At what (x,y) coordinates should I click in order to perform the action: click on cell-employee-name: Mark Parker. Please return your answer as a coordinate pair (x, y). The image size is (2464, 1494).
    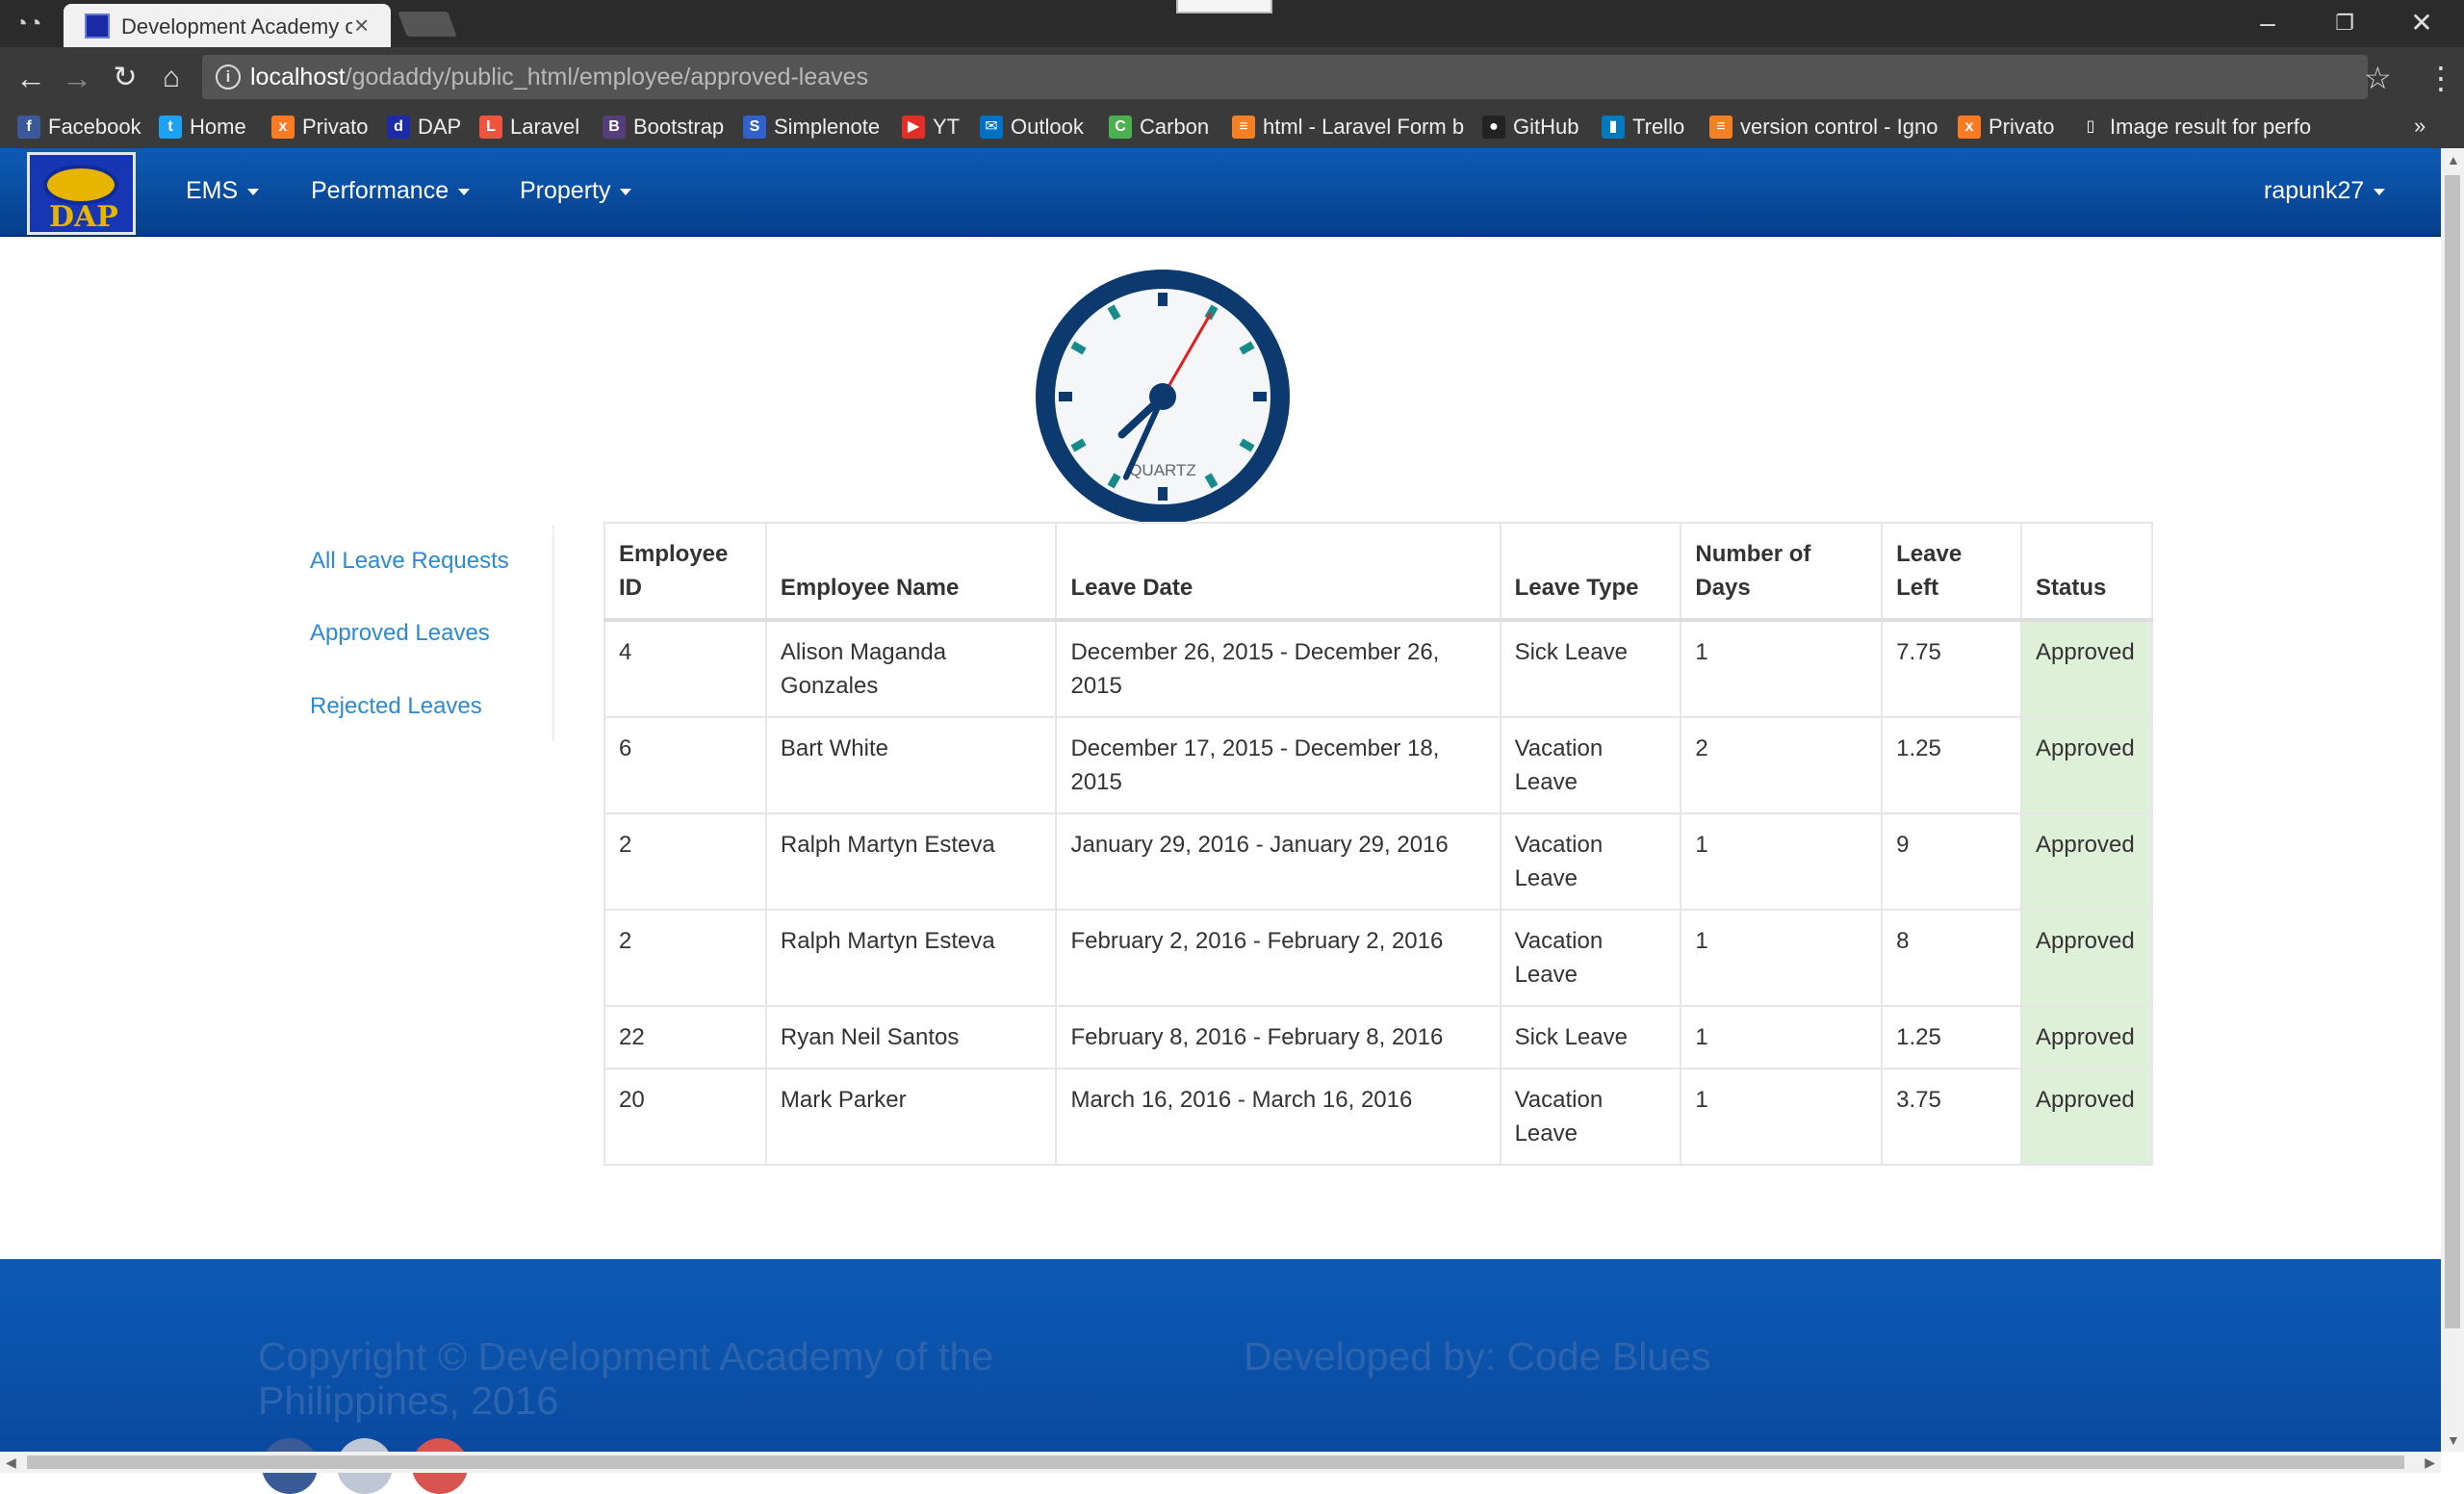
    Looking at the image, I should click on (911, 1117).